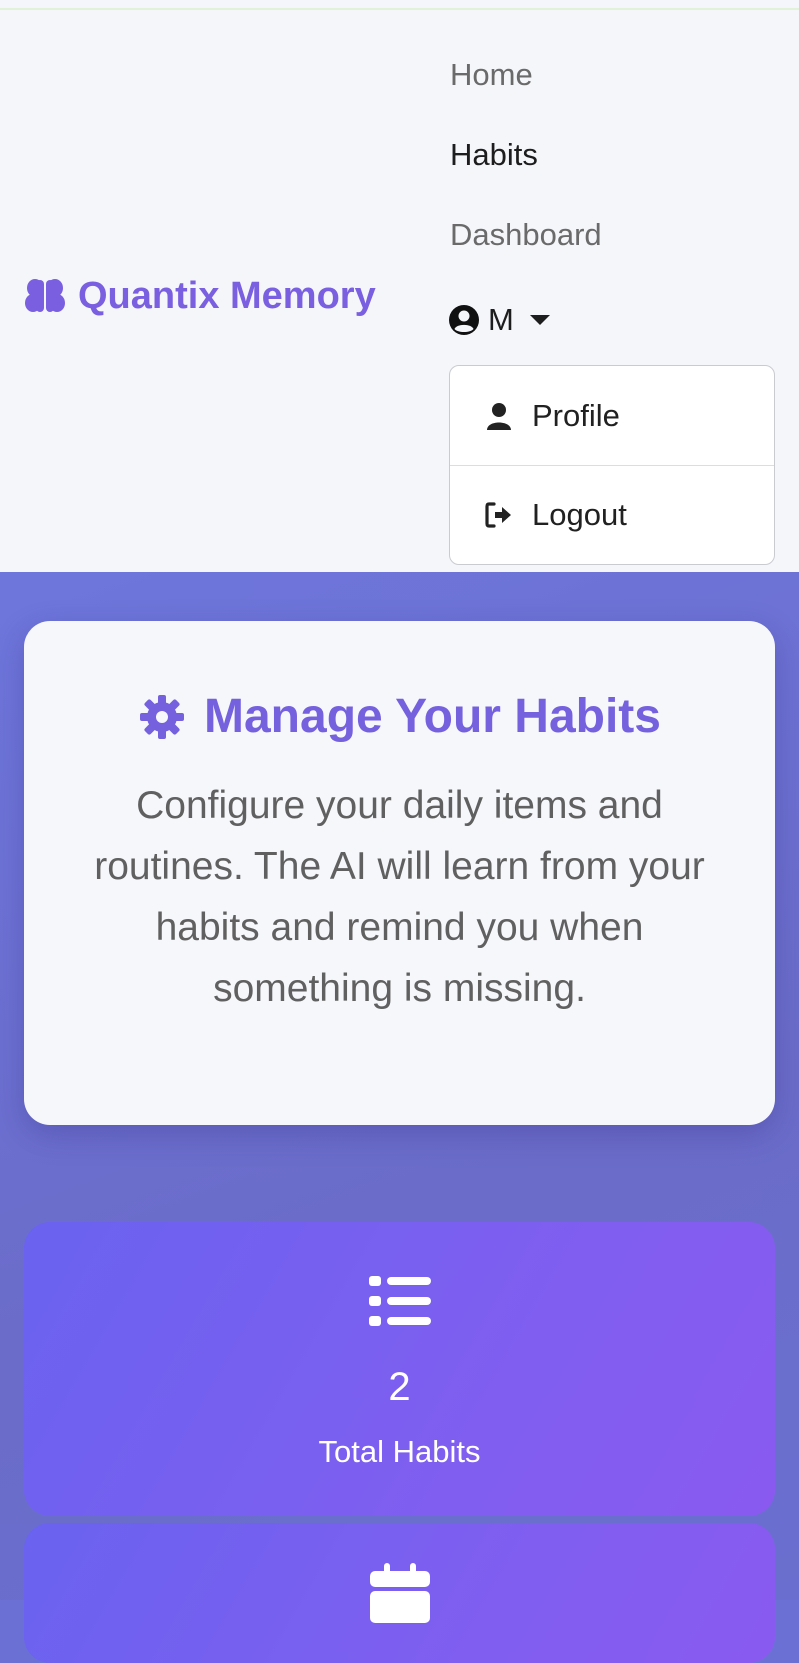 The height and width of the screenshot is (1663, 799). I want to click on user-dropdown-menu: Profile Logout, so click(612, 465).